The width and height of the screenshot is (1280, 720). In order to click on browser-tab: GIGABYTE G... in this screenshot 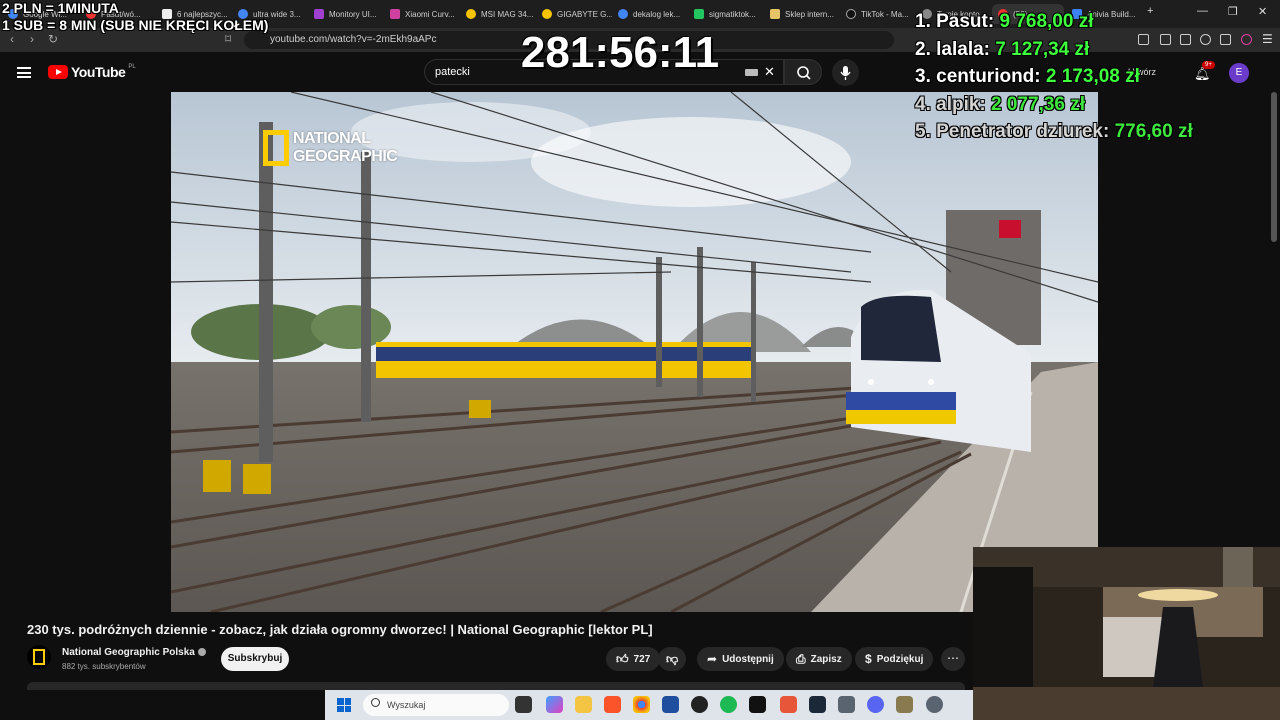, I will do `click(577, 14)`.